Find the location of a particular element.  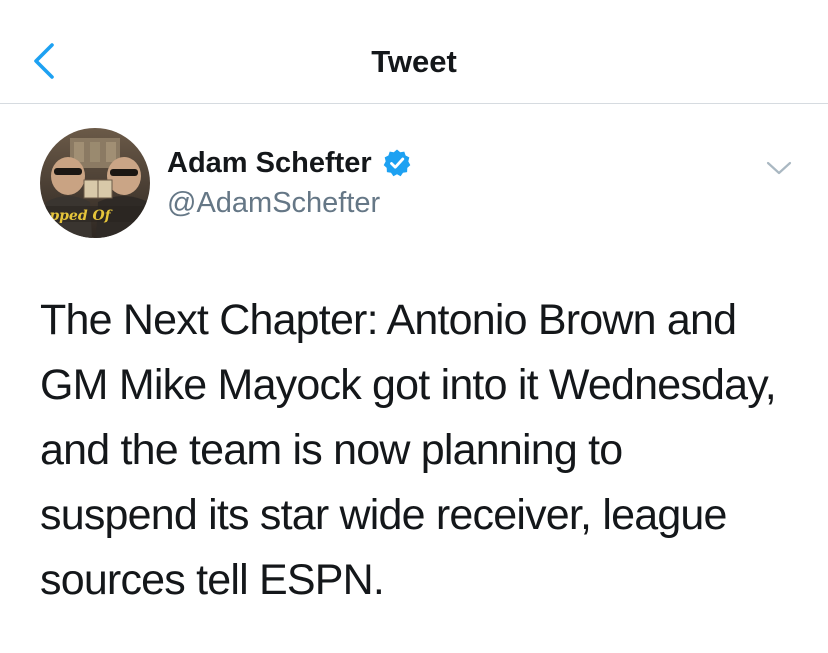

tweet-line: GM Mike Mayock got into it Wednesday, is located at coordinates (408, 385).